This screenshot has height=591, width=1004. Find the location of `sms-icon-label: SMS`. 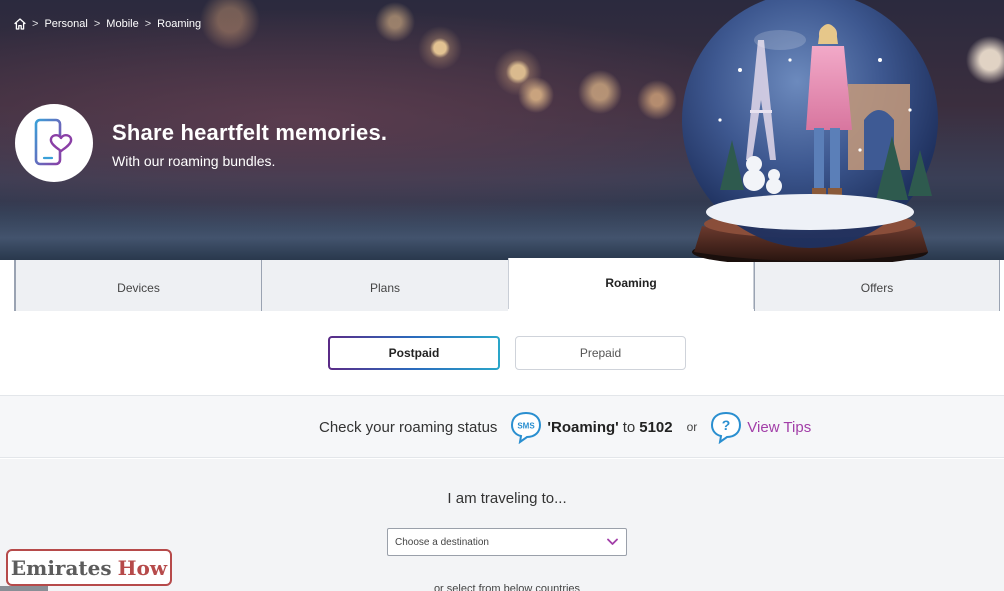

sms-icon-label: SMS is located at coordinates (527, 426).